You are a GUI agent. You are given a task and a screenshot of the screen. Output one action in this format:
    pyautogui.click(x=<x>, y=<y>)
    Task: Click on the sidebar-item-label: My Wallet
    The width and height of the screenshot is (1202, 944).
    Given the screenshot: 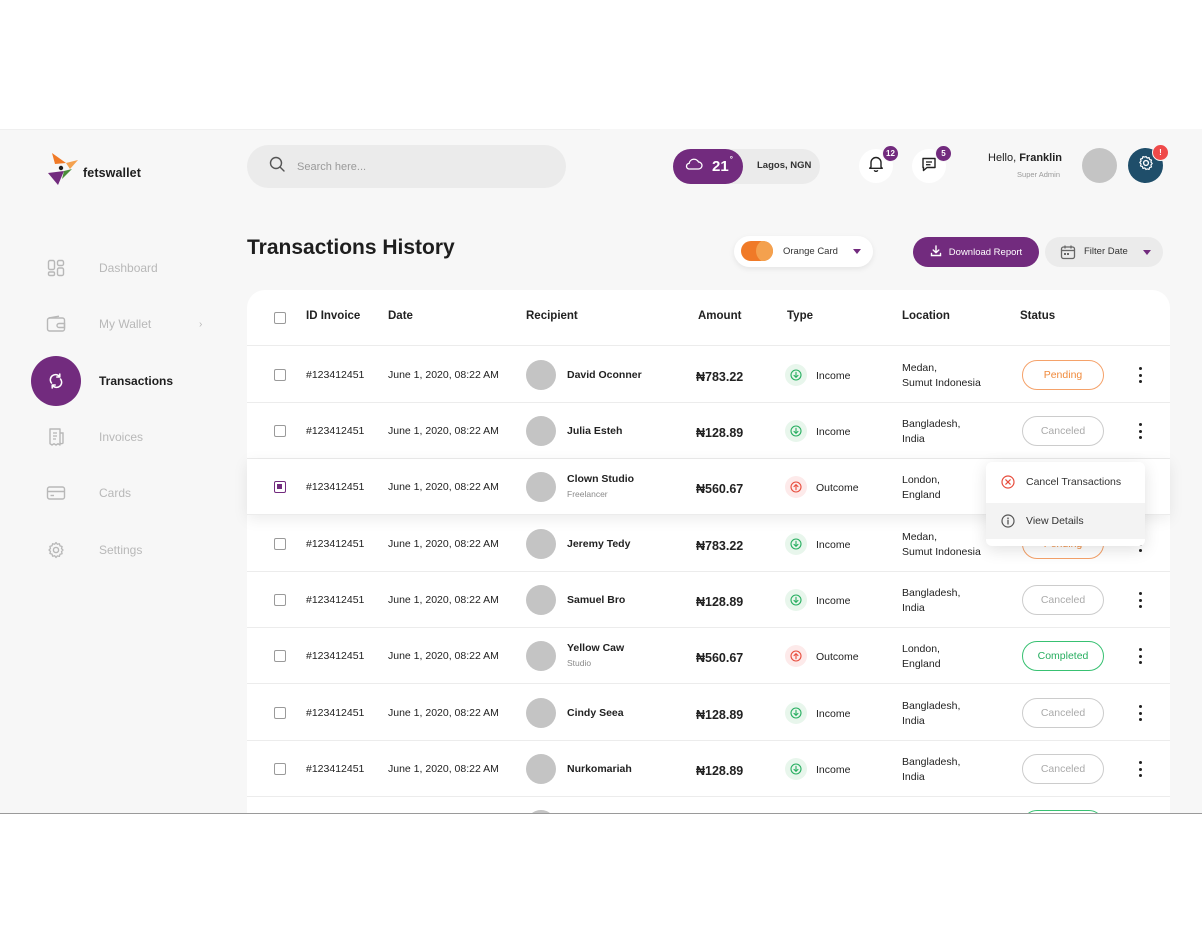 What is the action you would take?
    pyautogui.click(x=125, y=324)
    